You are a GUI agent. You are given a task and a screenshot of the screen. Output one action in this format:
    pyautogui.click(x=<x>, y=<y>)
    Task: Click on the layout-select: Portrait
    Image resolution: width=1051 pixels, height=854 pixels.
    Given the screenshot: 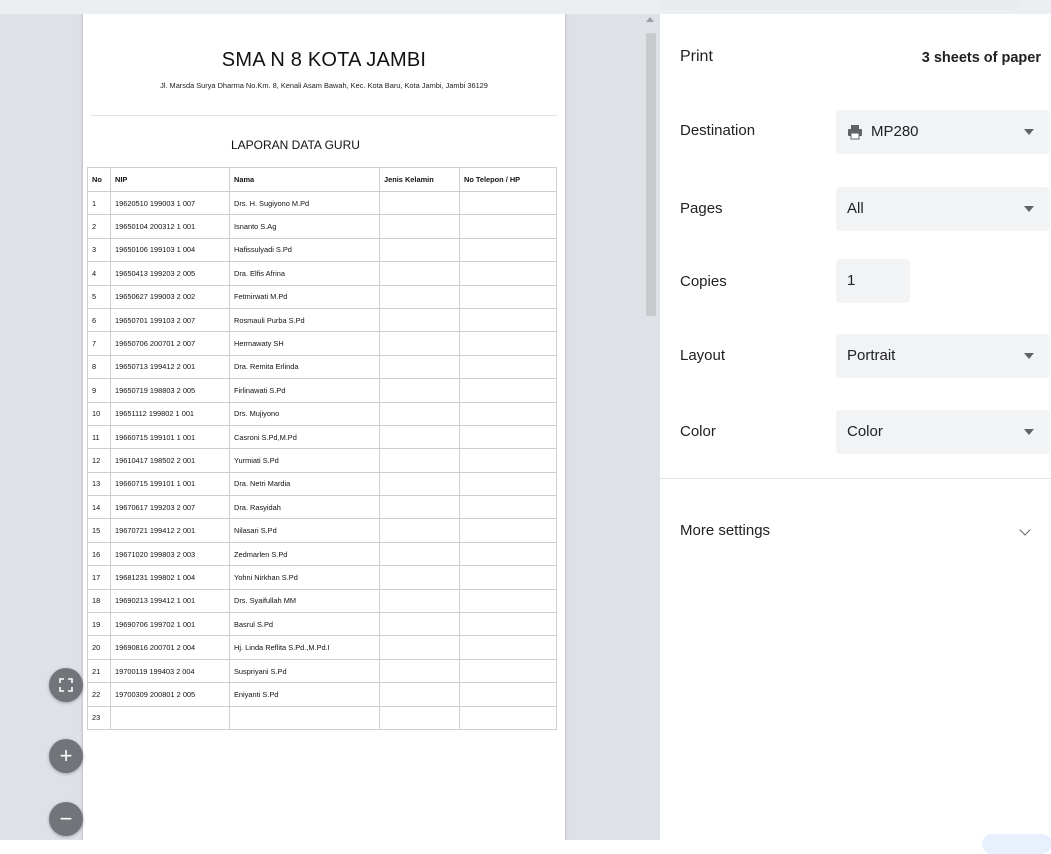 What is the action you would take?
    pyautogui.click(x=943, y=356)
    